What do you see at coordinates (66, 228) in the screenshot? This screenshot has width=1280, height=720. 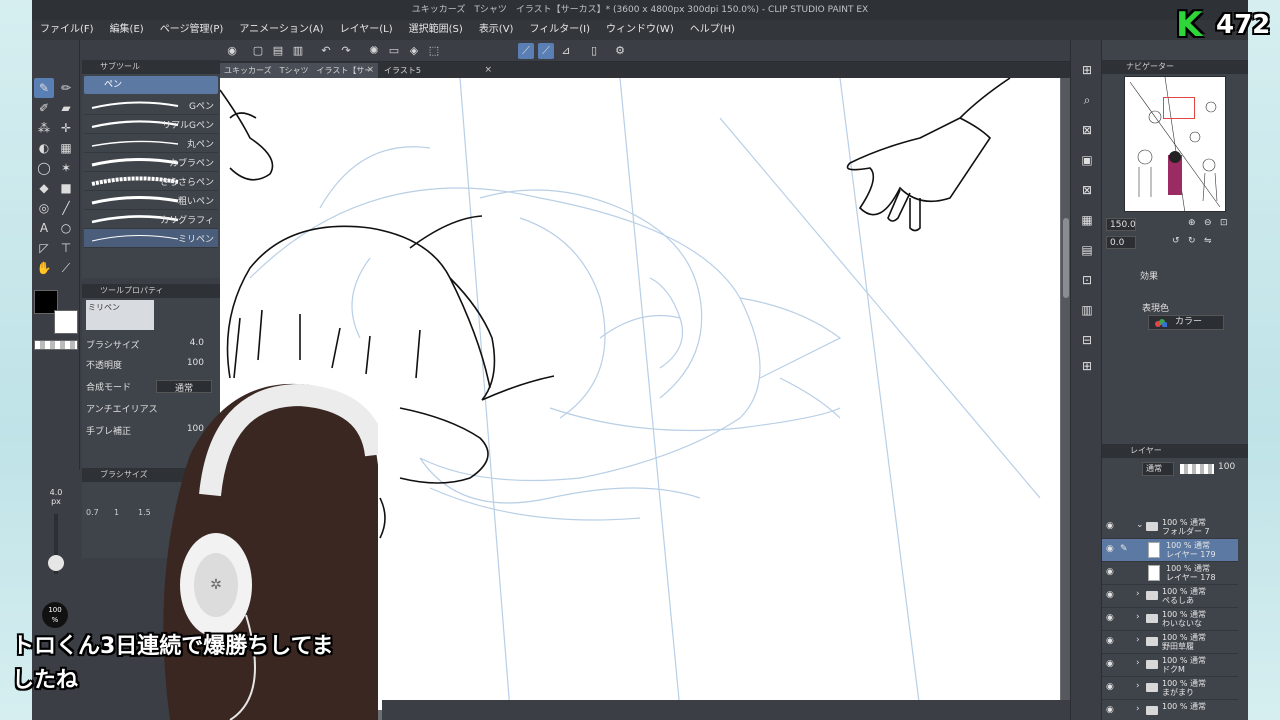 I see `balloon-tool-icon: ○` at bounding box center [66, 228].